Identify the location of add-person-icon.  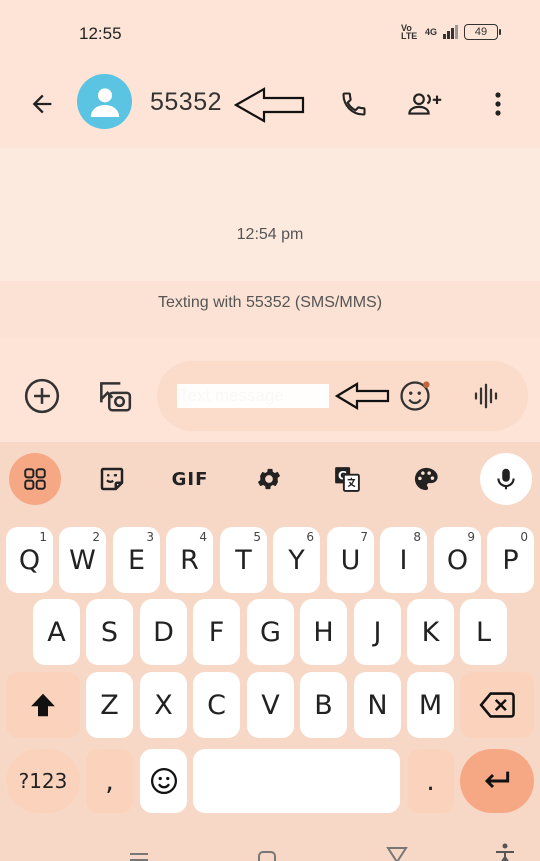
(425, 104).